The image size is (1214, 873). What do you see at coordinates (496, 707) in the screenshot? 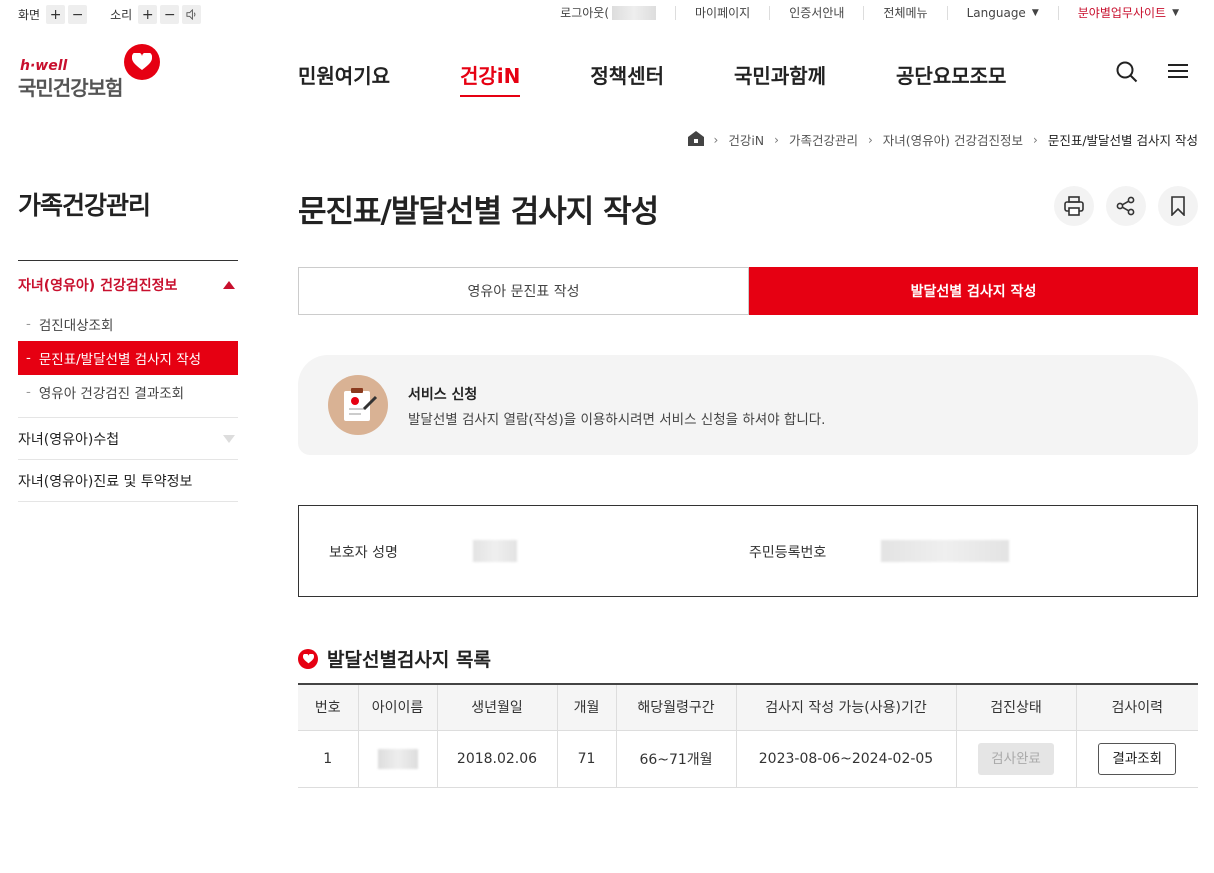
I see `col-header: 생년월일` at bounding box center [496, 707].